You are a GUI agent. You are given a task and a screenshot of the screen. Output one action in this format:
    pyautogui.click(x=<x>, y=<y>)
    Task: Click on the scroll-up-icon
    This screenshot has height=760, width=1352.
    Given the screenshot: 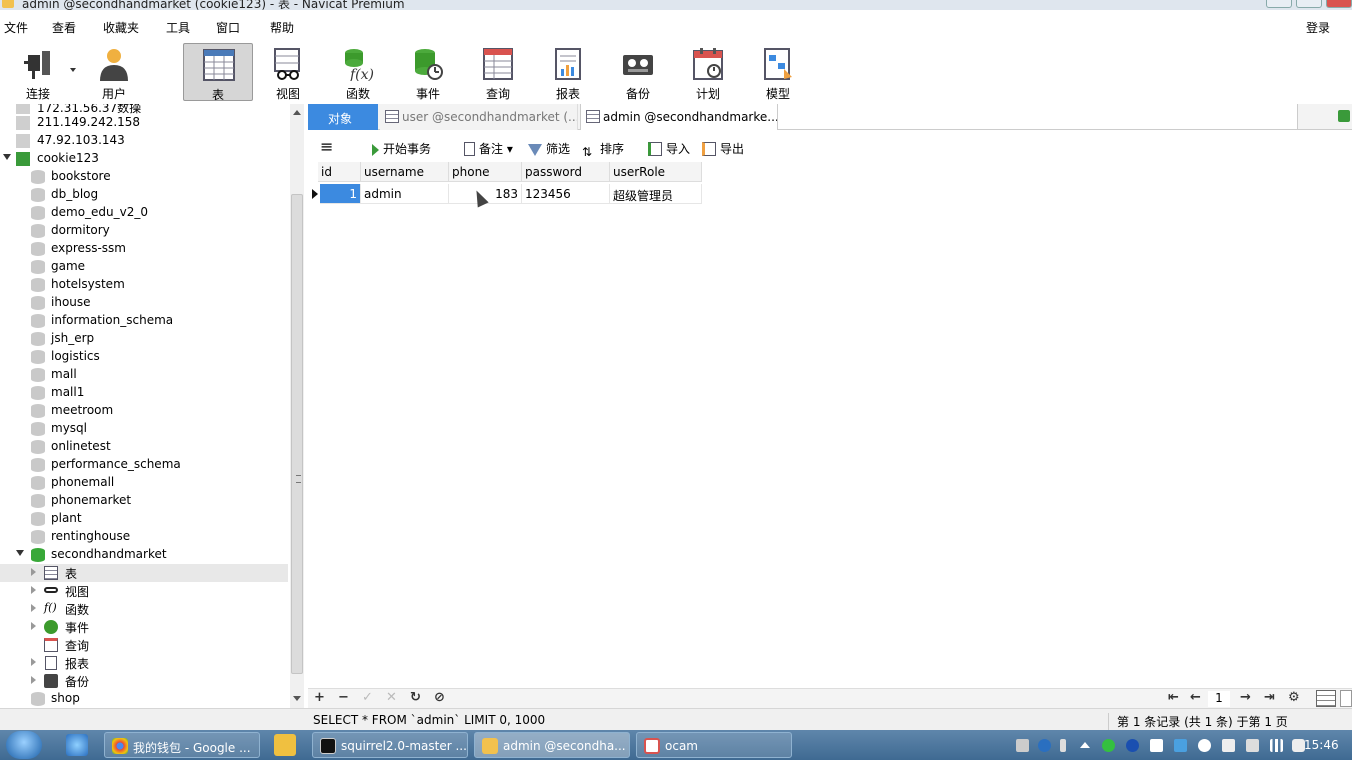 What is the action you would take?
    pyautogui.click(x=297, y=112)
    